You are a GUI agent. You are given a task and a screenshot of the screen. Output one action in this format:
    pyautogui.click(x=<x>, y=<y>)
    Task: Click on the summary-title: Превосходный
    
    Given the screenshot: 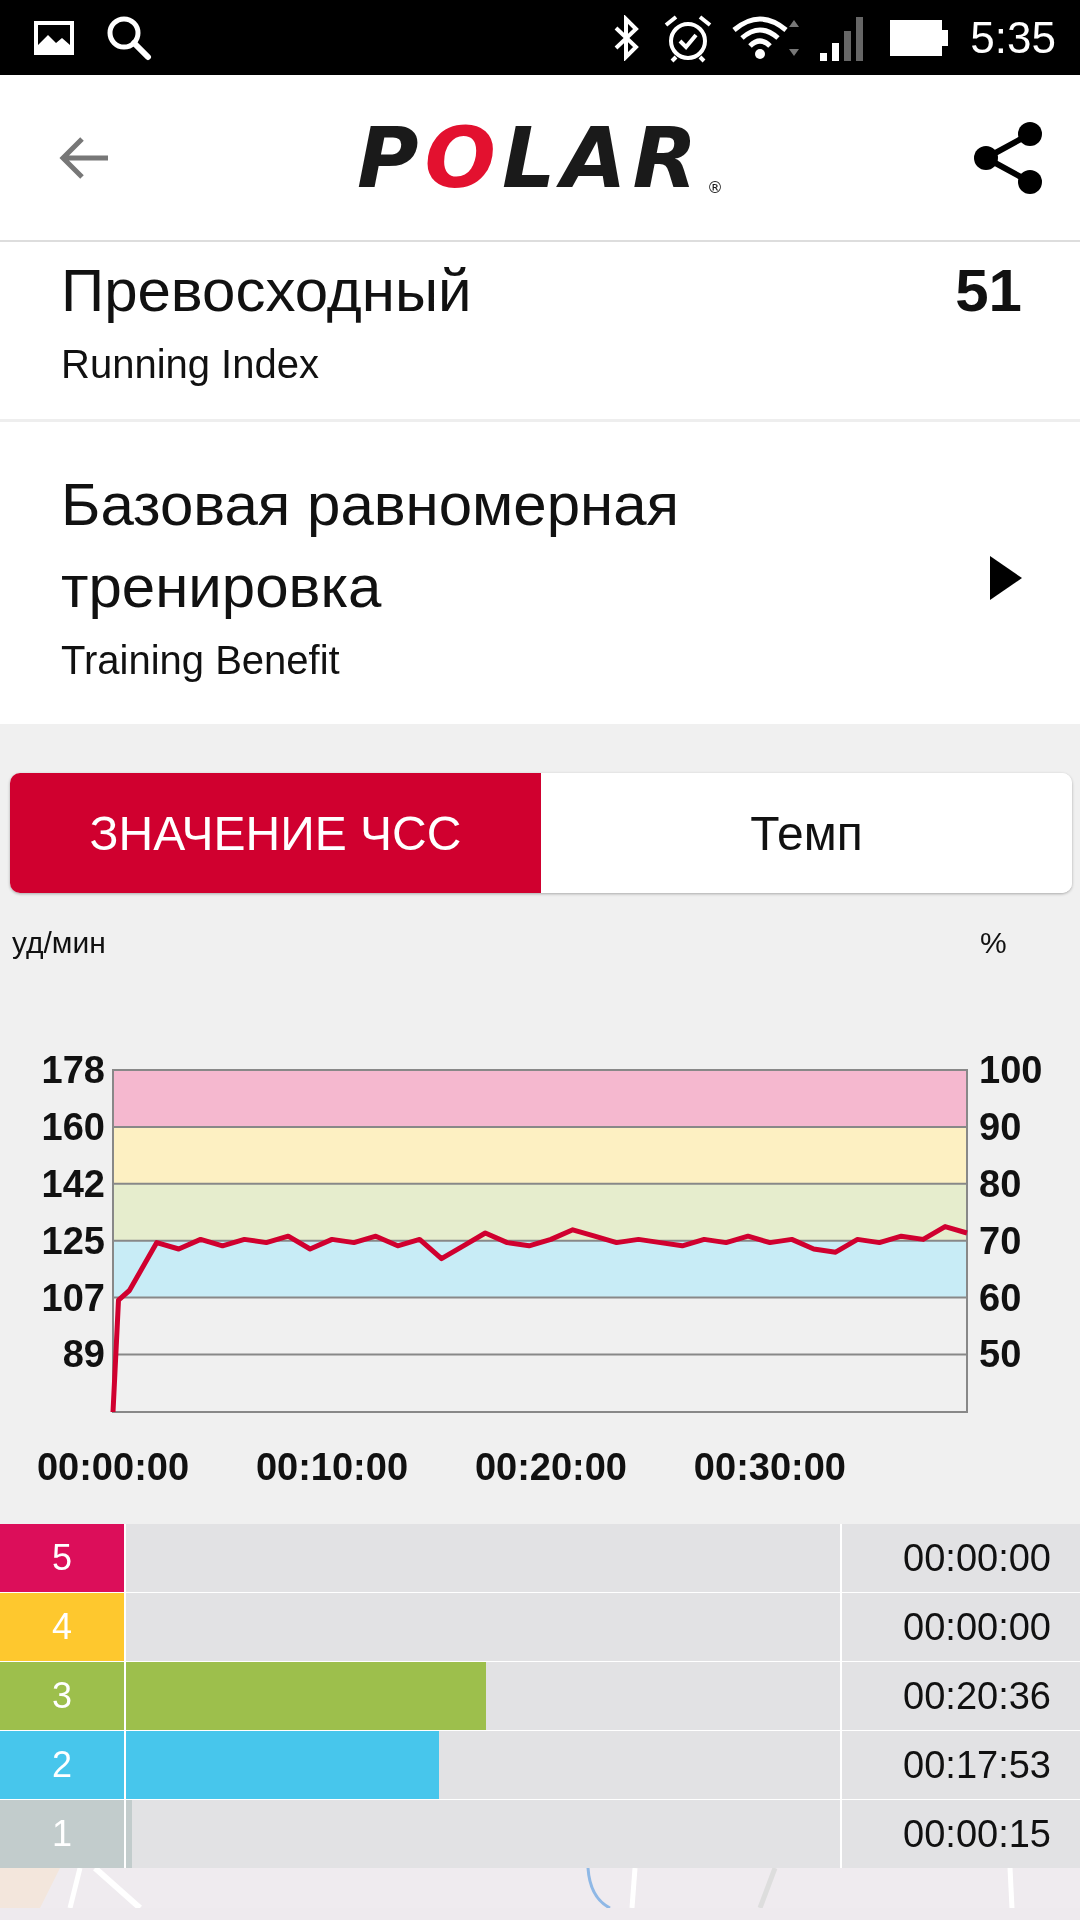 What is the action you would take?
    pyautogui.click(x=267, y=291)
    